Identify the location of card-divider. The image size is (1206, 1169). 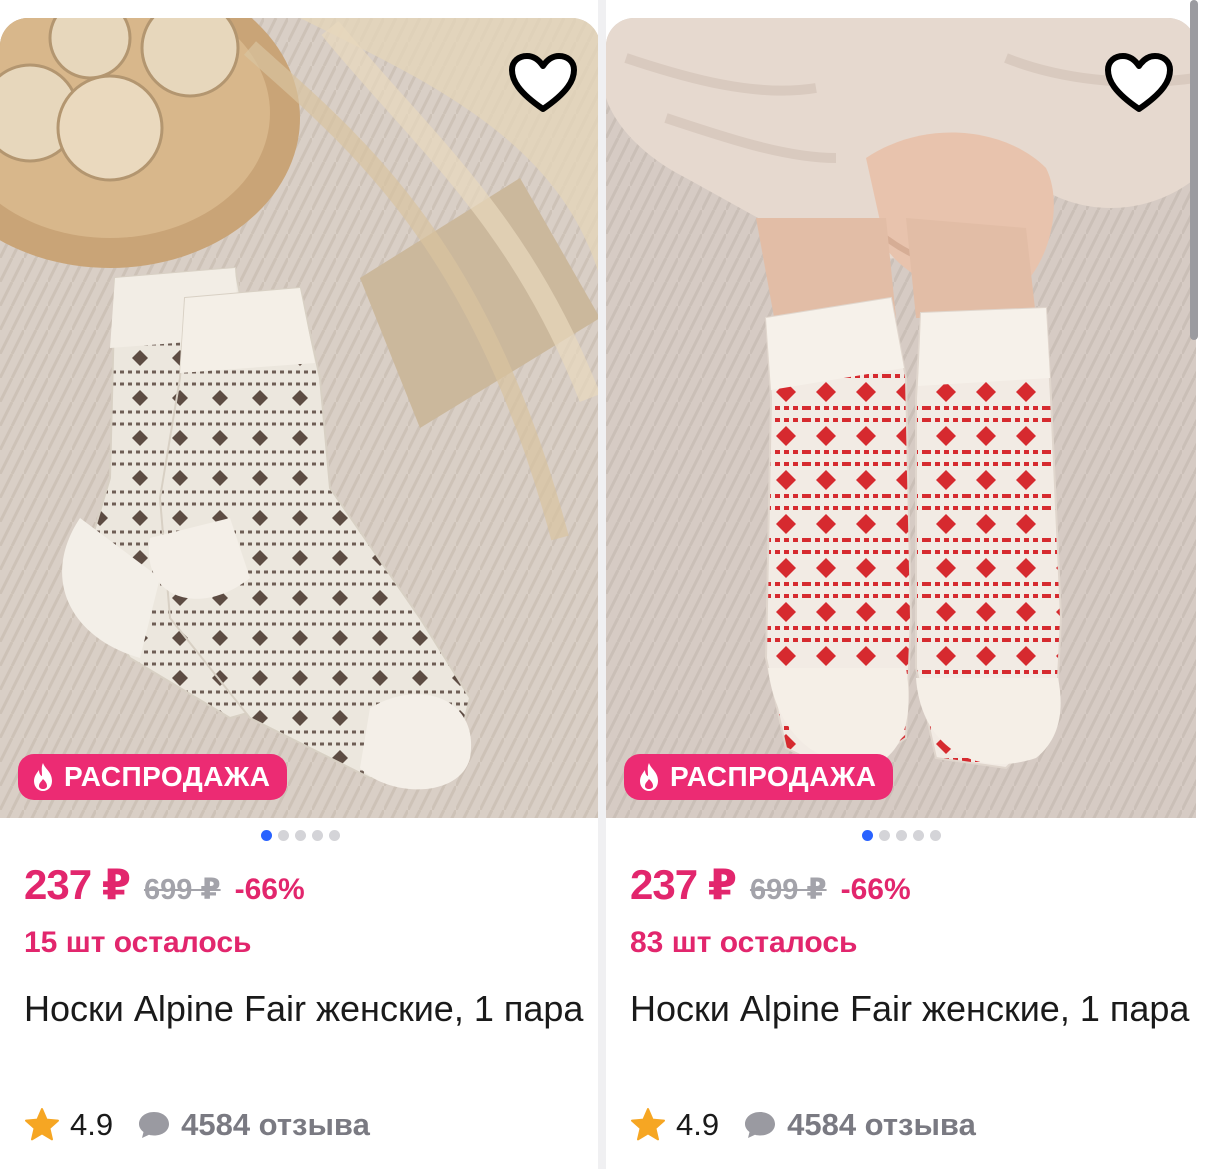
(602, 584).